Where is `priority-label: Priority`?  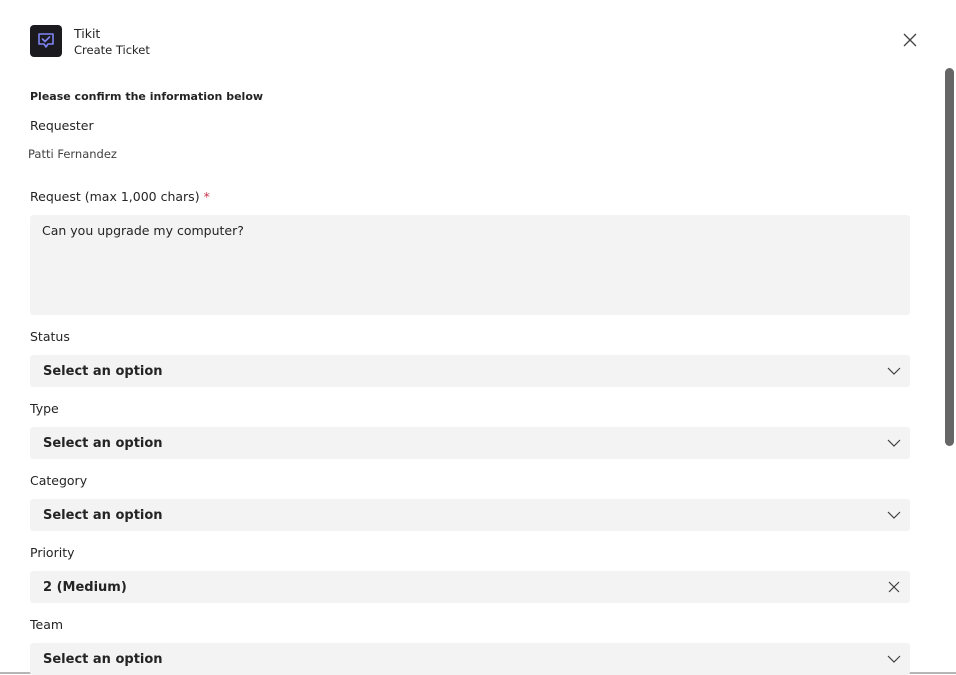 priority-label: Priority is located at coordinates (52, 552).